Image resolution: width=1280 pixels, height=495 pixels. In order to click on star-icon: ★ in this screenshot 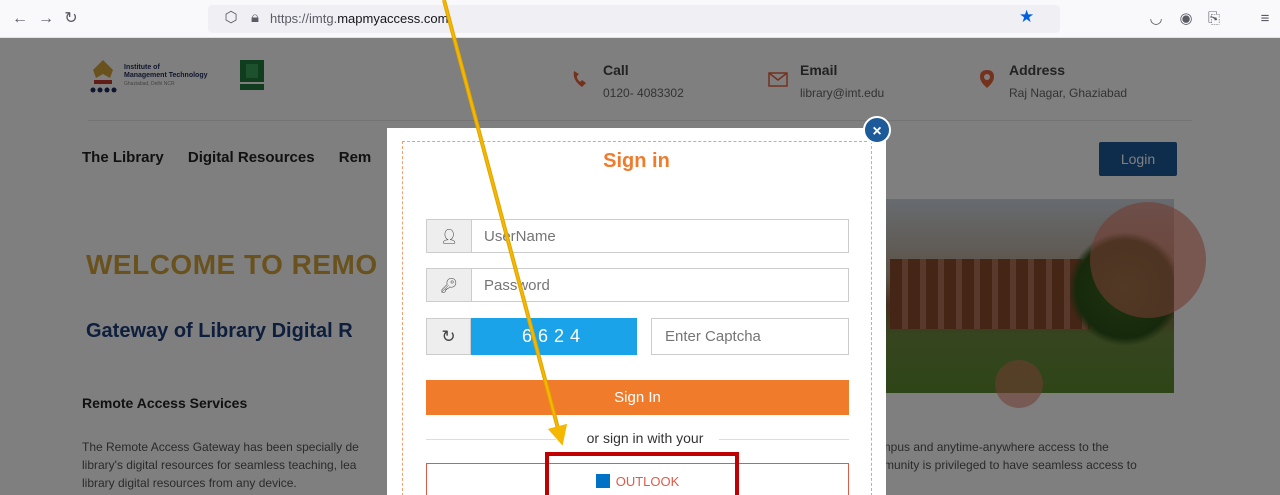, I will do `click(1026, 17)`.